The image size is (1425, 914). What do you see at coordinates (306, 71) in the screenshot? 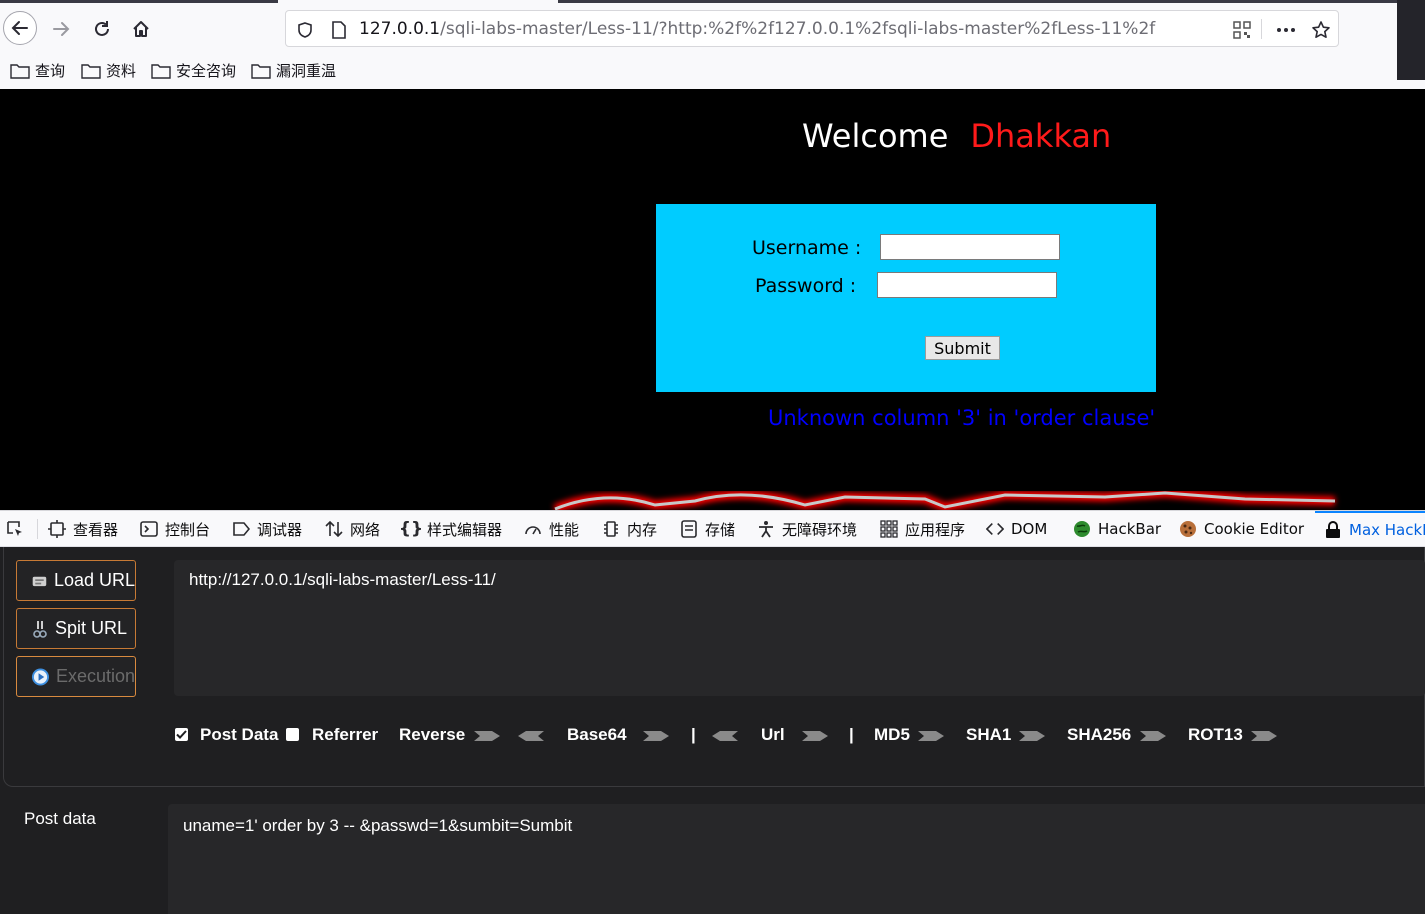
I see `bookmark-label: 漏洞重温` at bounding box center [306, 71].